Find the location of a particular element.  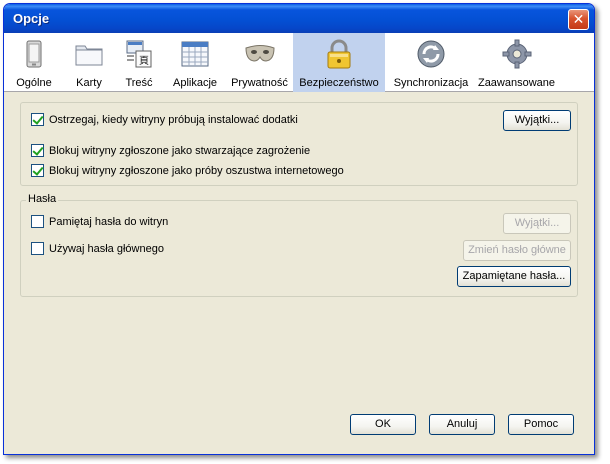

calendar-grid-icon is located at coordinates (195, 54).